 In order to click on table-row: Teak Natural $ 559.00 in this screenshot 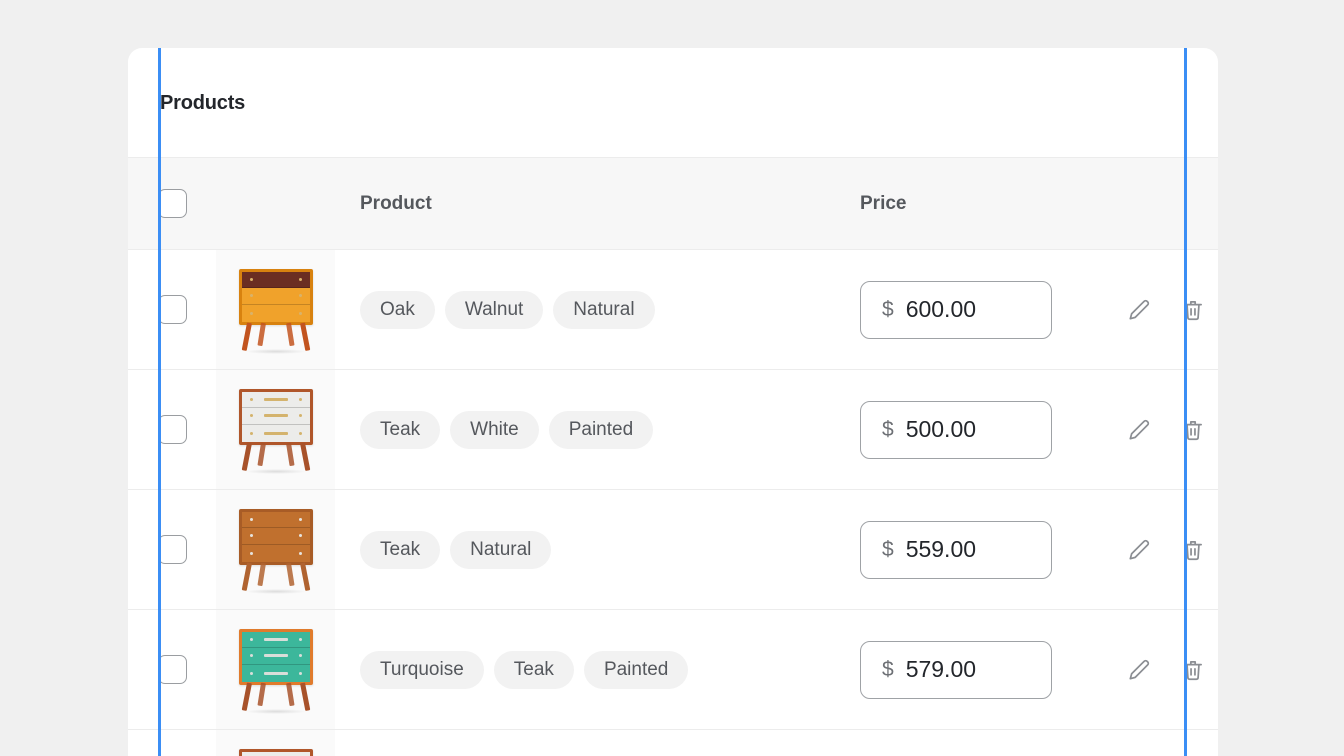, I will do `click(673, 550)`.